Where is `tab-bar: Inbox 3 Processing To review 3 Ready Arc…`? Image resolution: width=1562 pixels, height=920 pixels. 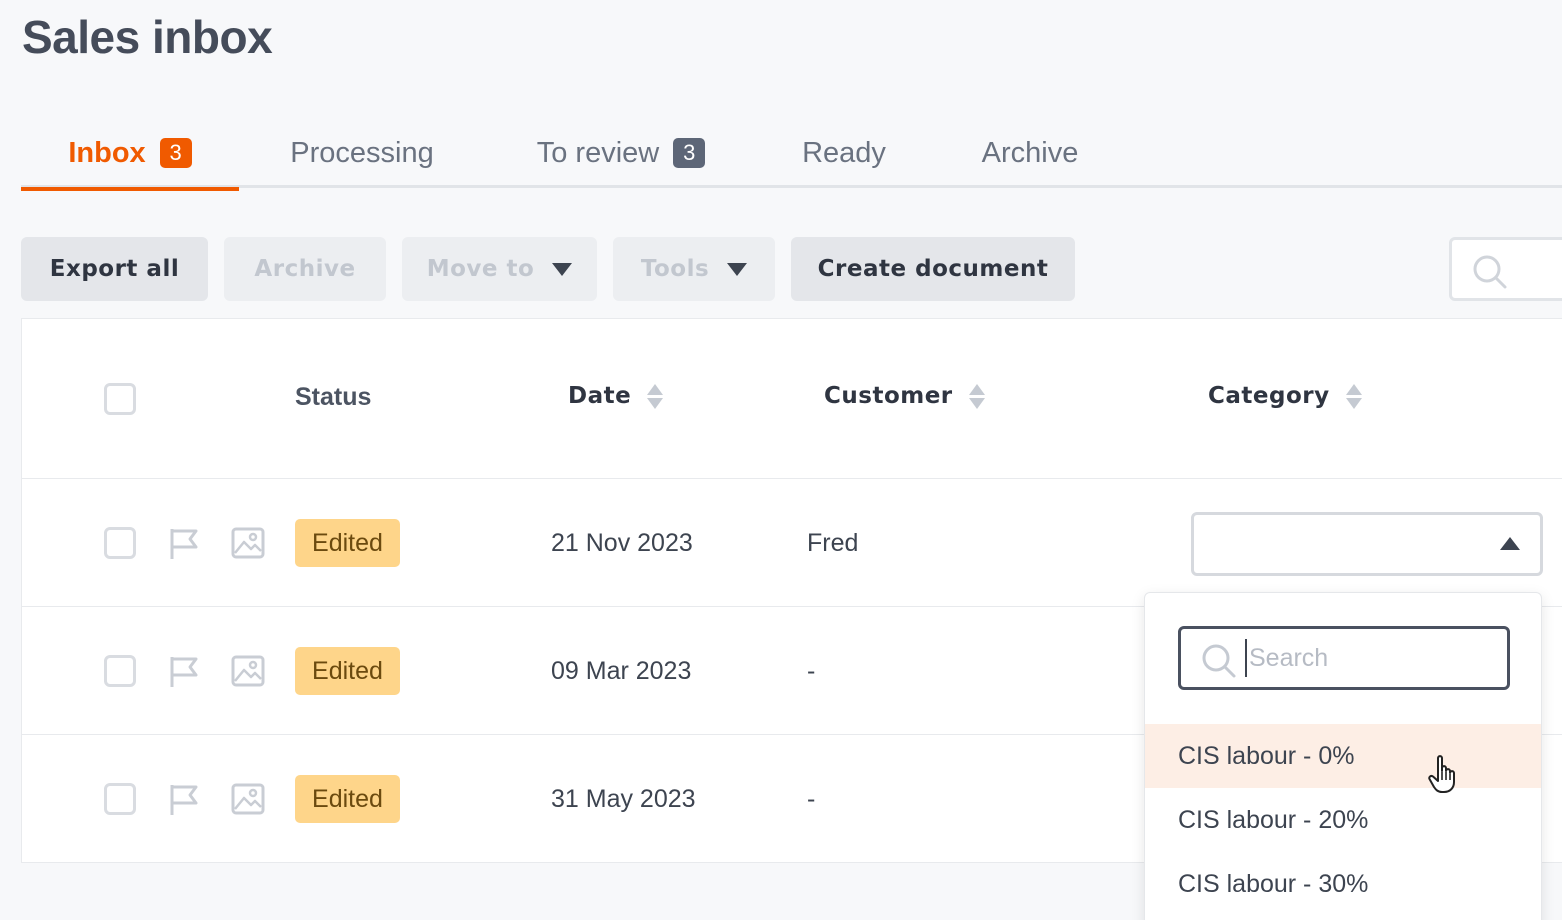
tab-bar: Inbox 3 Processing To review 3 Ready Arc… is located at coordinates (791, 154).